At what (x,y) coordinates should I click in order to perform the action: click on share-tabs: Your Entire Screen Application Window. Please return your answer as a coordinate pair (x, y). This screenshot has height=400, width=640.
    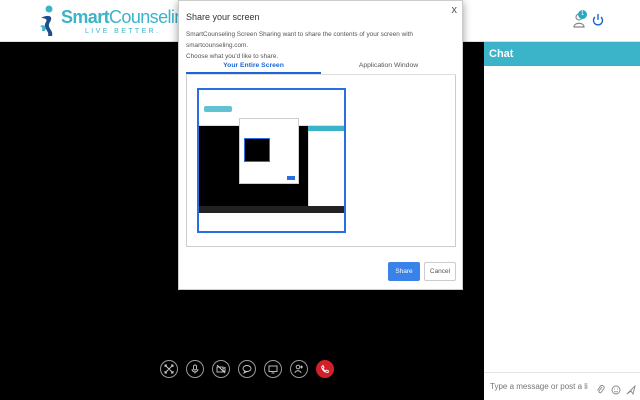
    Looking at the image, I should click on (321, 67).